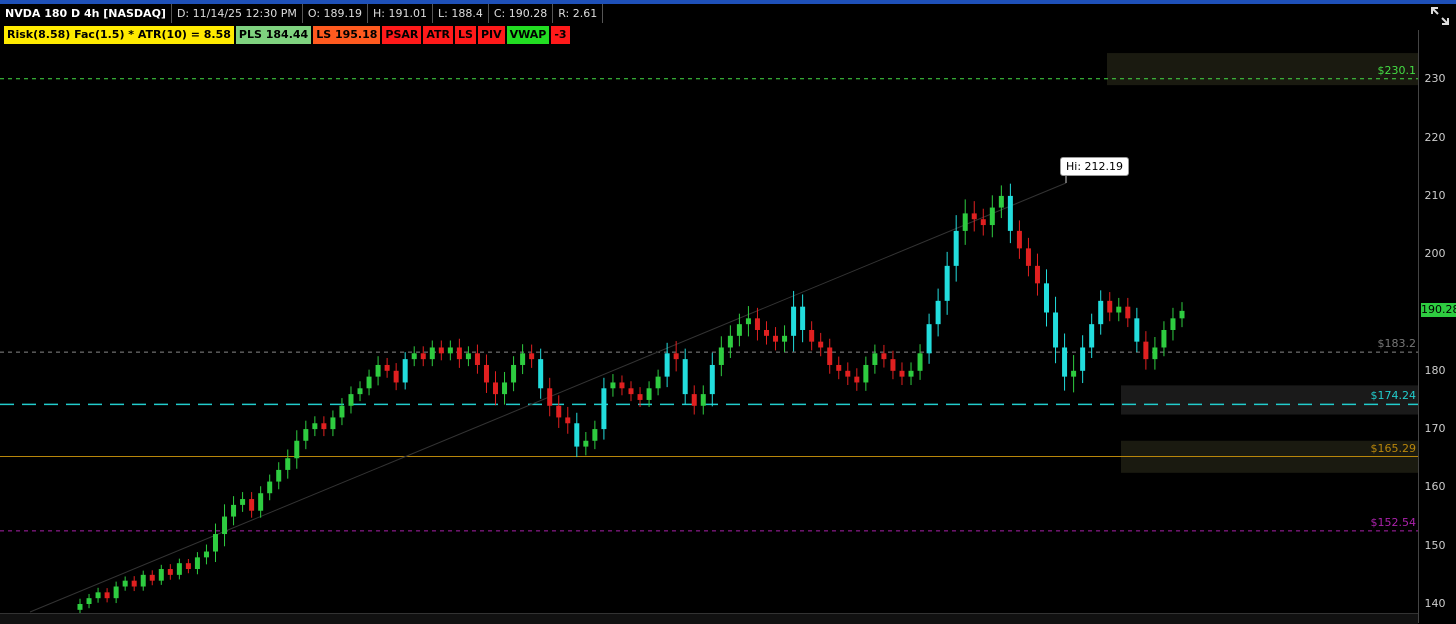  Describe the element at coordinates (1435, 487) in the screenshot. I see `price-tick-label: 160` at that location.